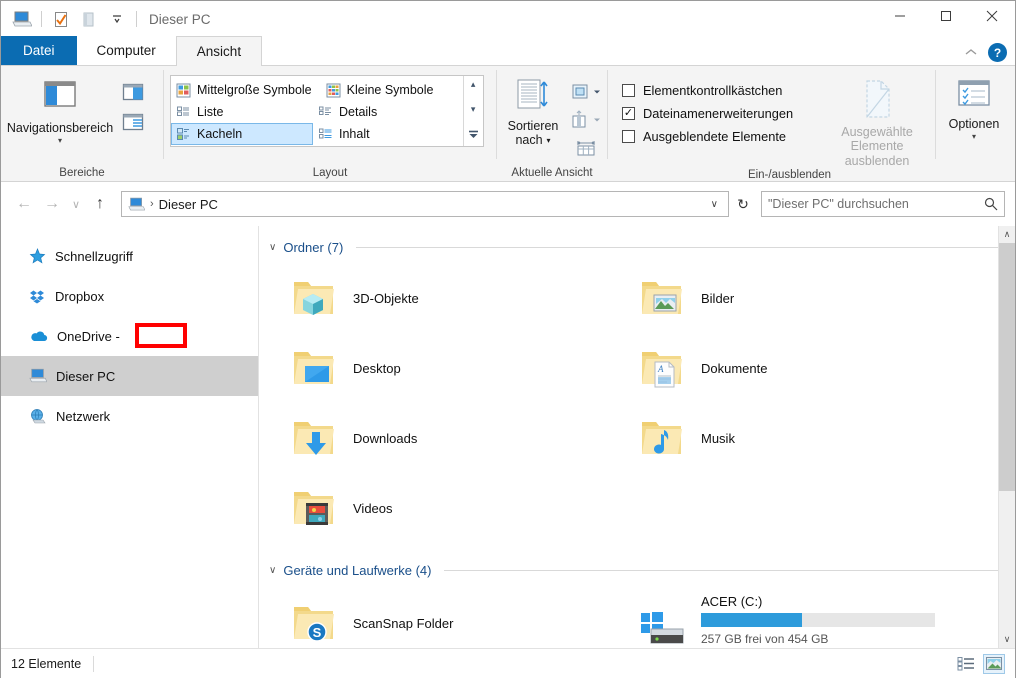 This screenshot has width=1016, height=678. Describe the element at coordinates (586, 120) in the screenshot. I see `add-columns-icon` at that location.